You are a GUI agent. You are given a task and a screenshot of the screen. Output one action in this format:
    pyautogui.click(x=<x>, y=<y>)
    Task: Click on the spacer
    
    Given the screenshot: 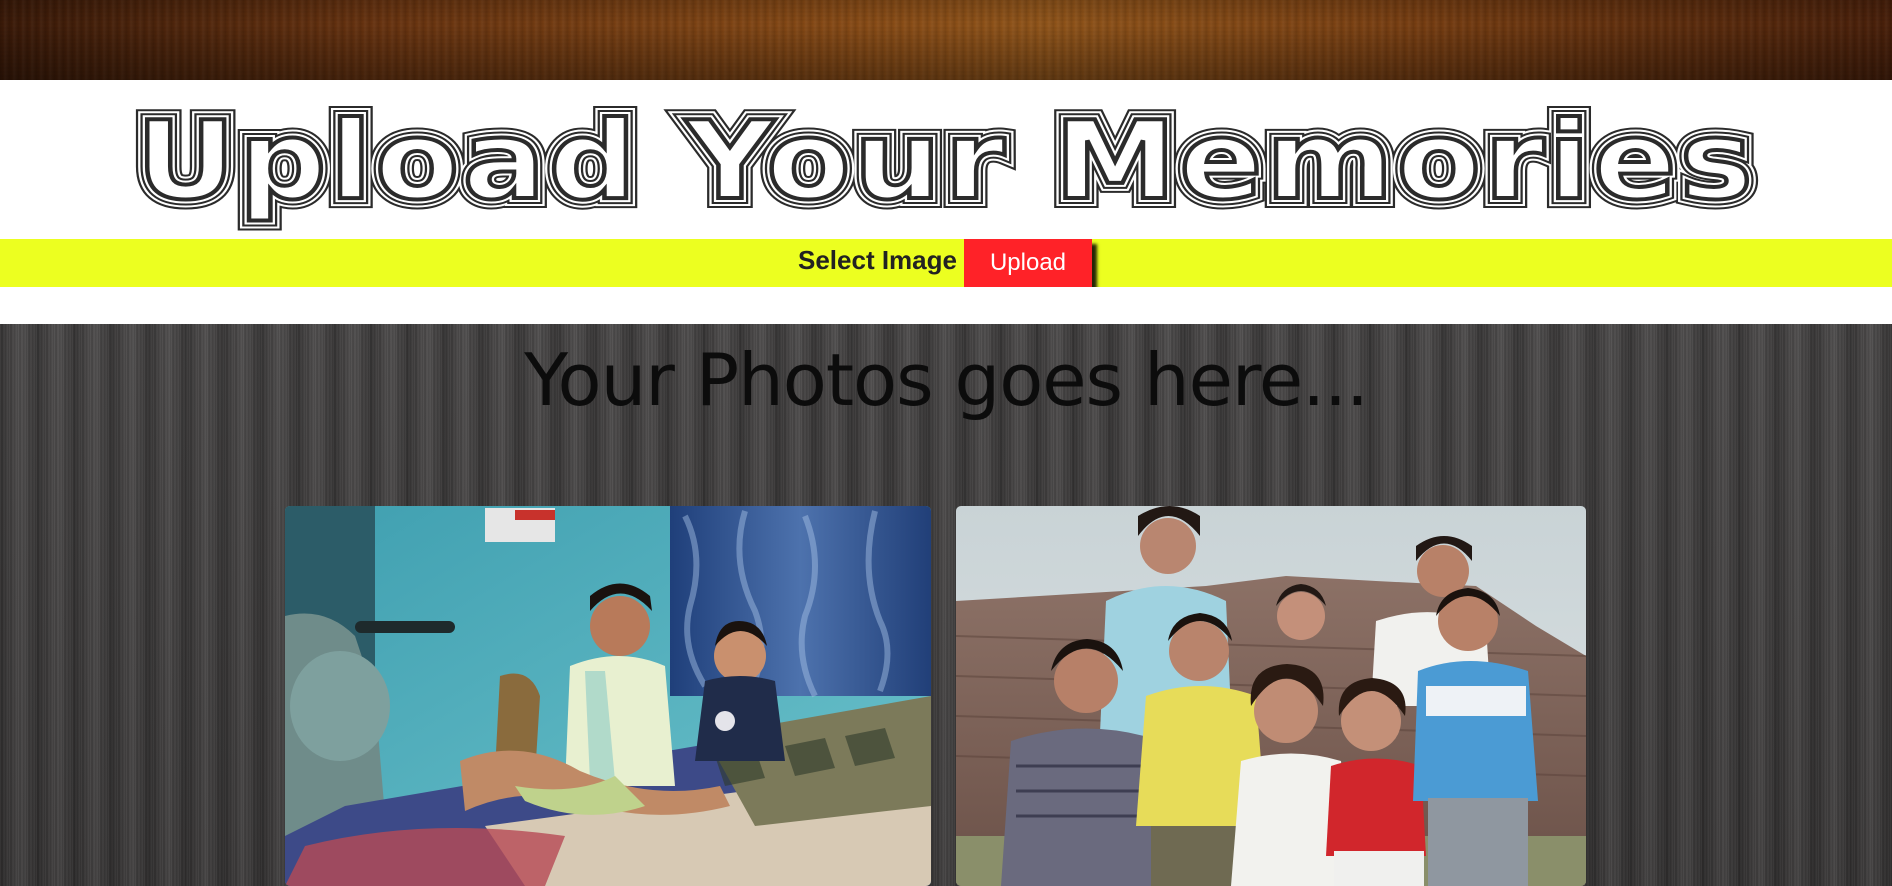 What is the action you would take?
    pyautogui.click(x=946, y=305)
    